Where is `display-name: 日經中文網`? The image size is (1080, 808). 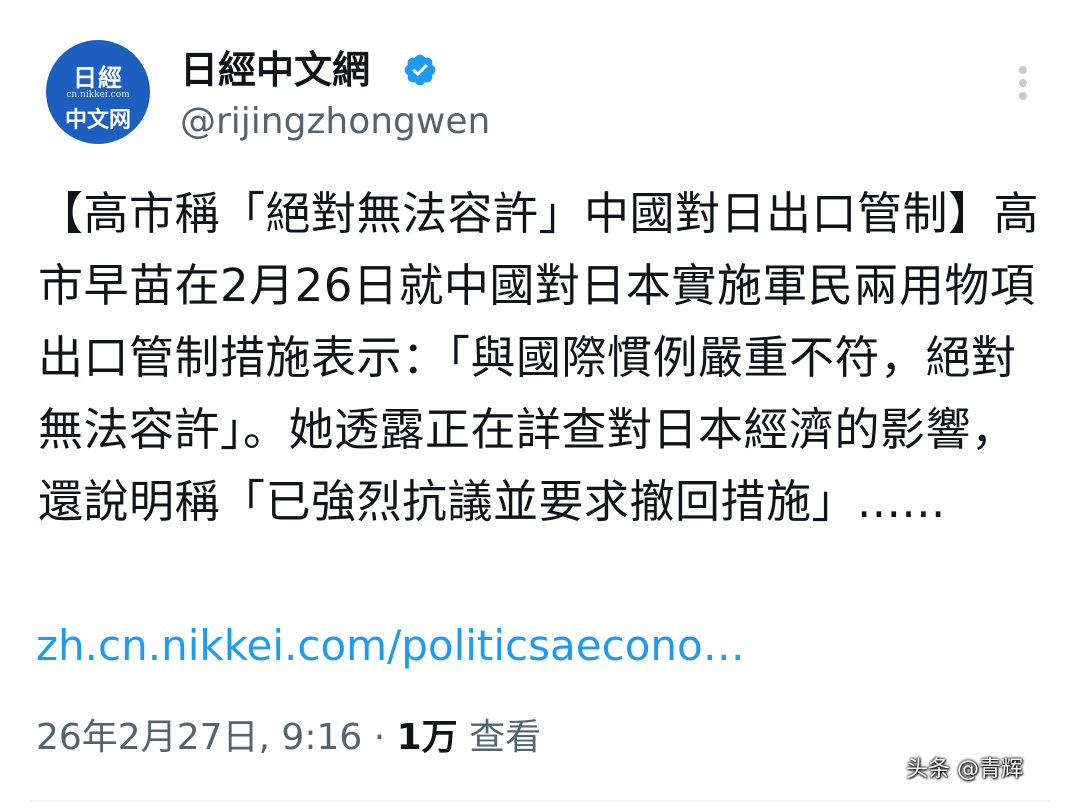 display-name: 日經中文網 is located at coordinates (275, 70).